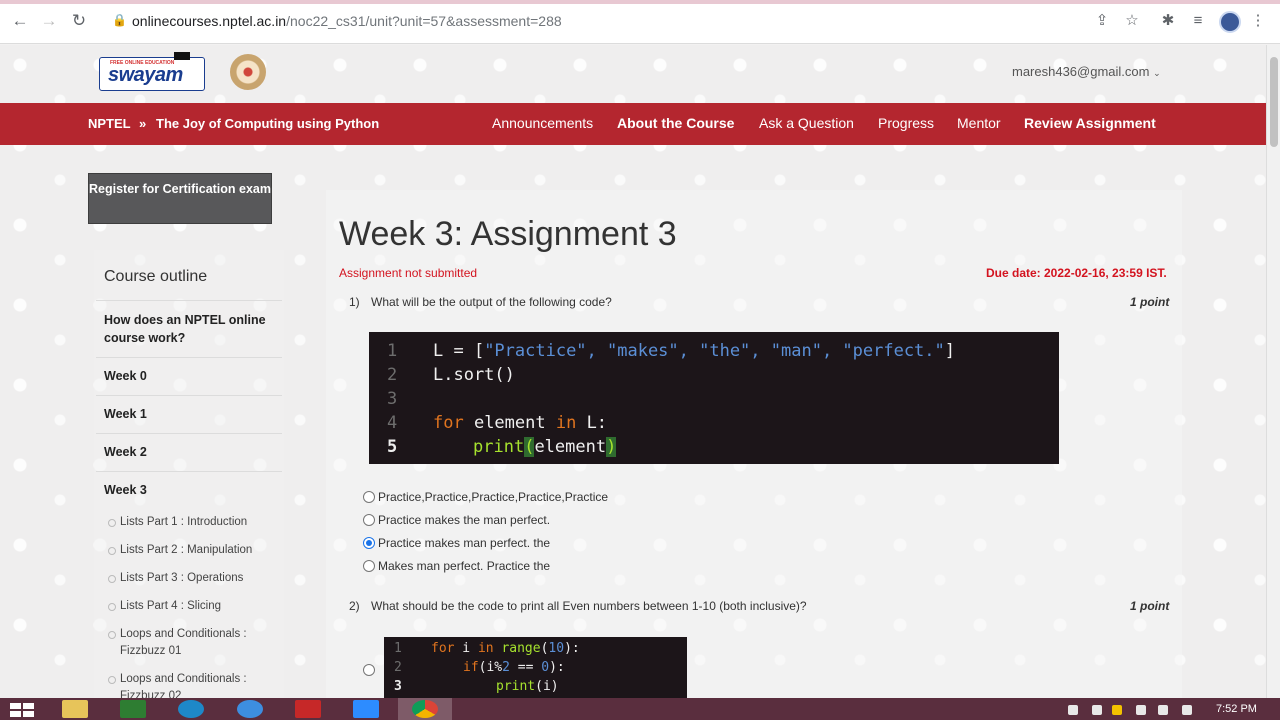 The width and height of the screenshot is (1280, 720). Describe the element at coordinates (191, 709) in the screenshot. I see `edge-icon` at that location.